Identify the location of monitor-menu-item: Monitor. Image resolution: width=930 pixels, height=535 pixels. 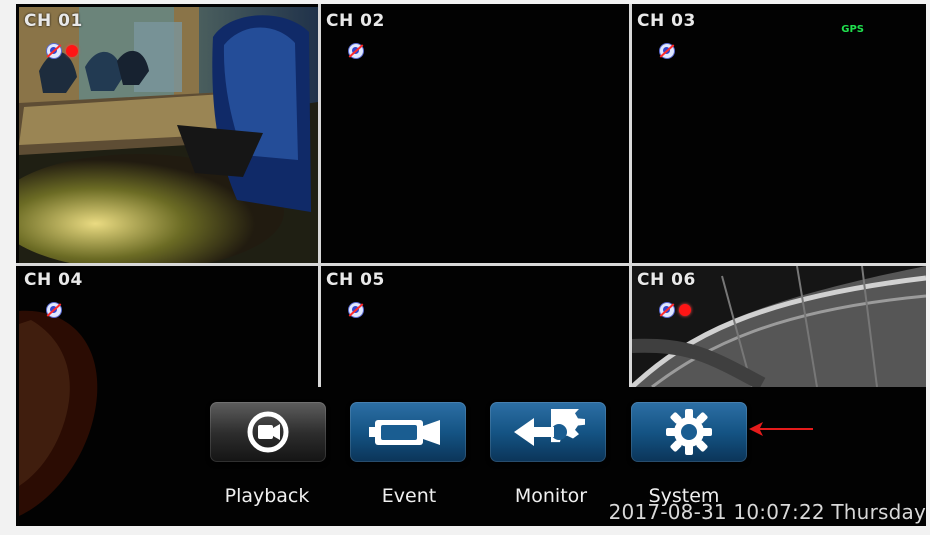
(555, 447).